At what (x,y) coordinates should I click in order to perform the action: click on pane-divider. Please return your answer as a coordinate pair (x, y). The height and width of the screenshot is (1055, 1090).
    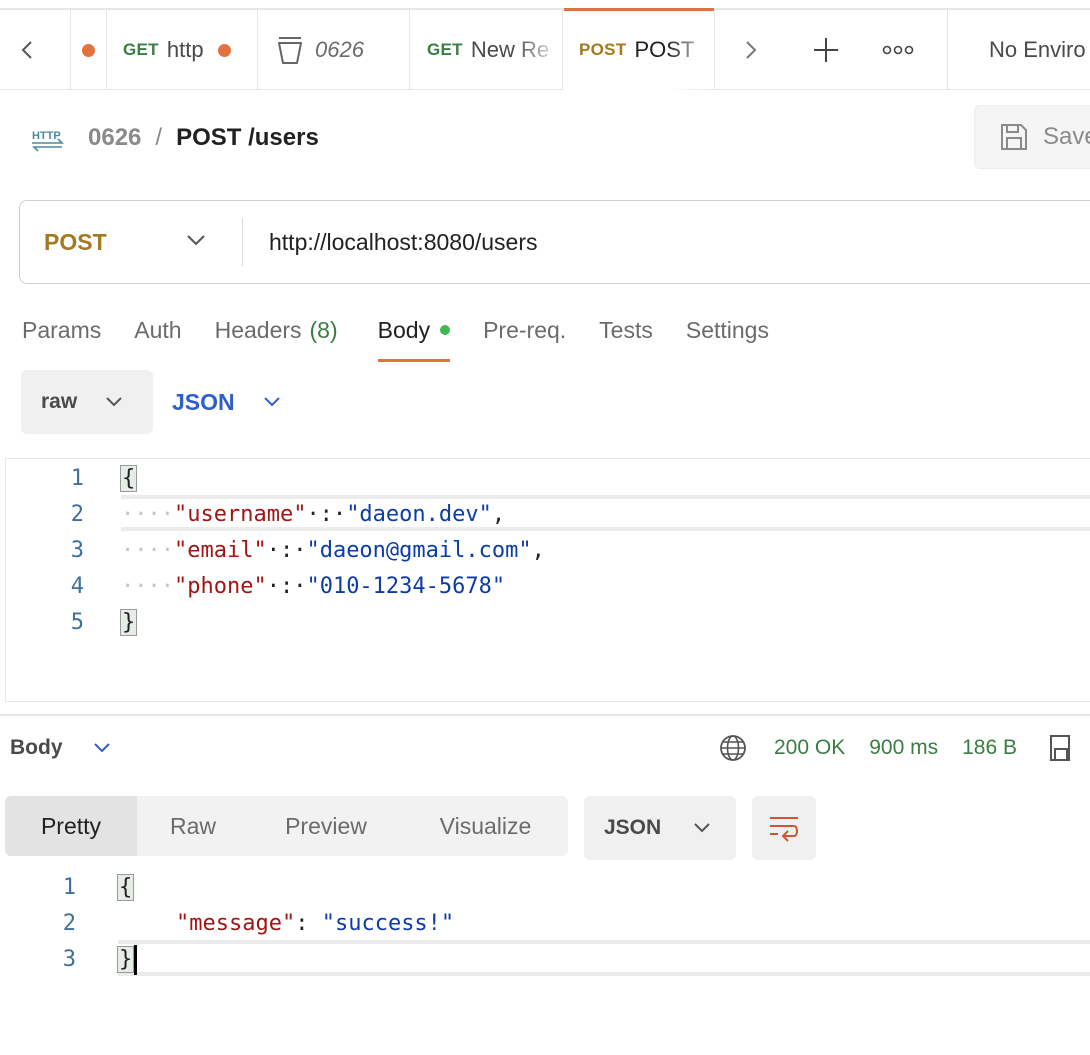
    Looking at the image, I should click on (545, 715).